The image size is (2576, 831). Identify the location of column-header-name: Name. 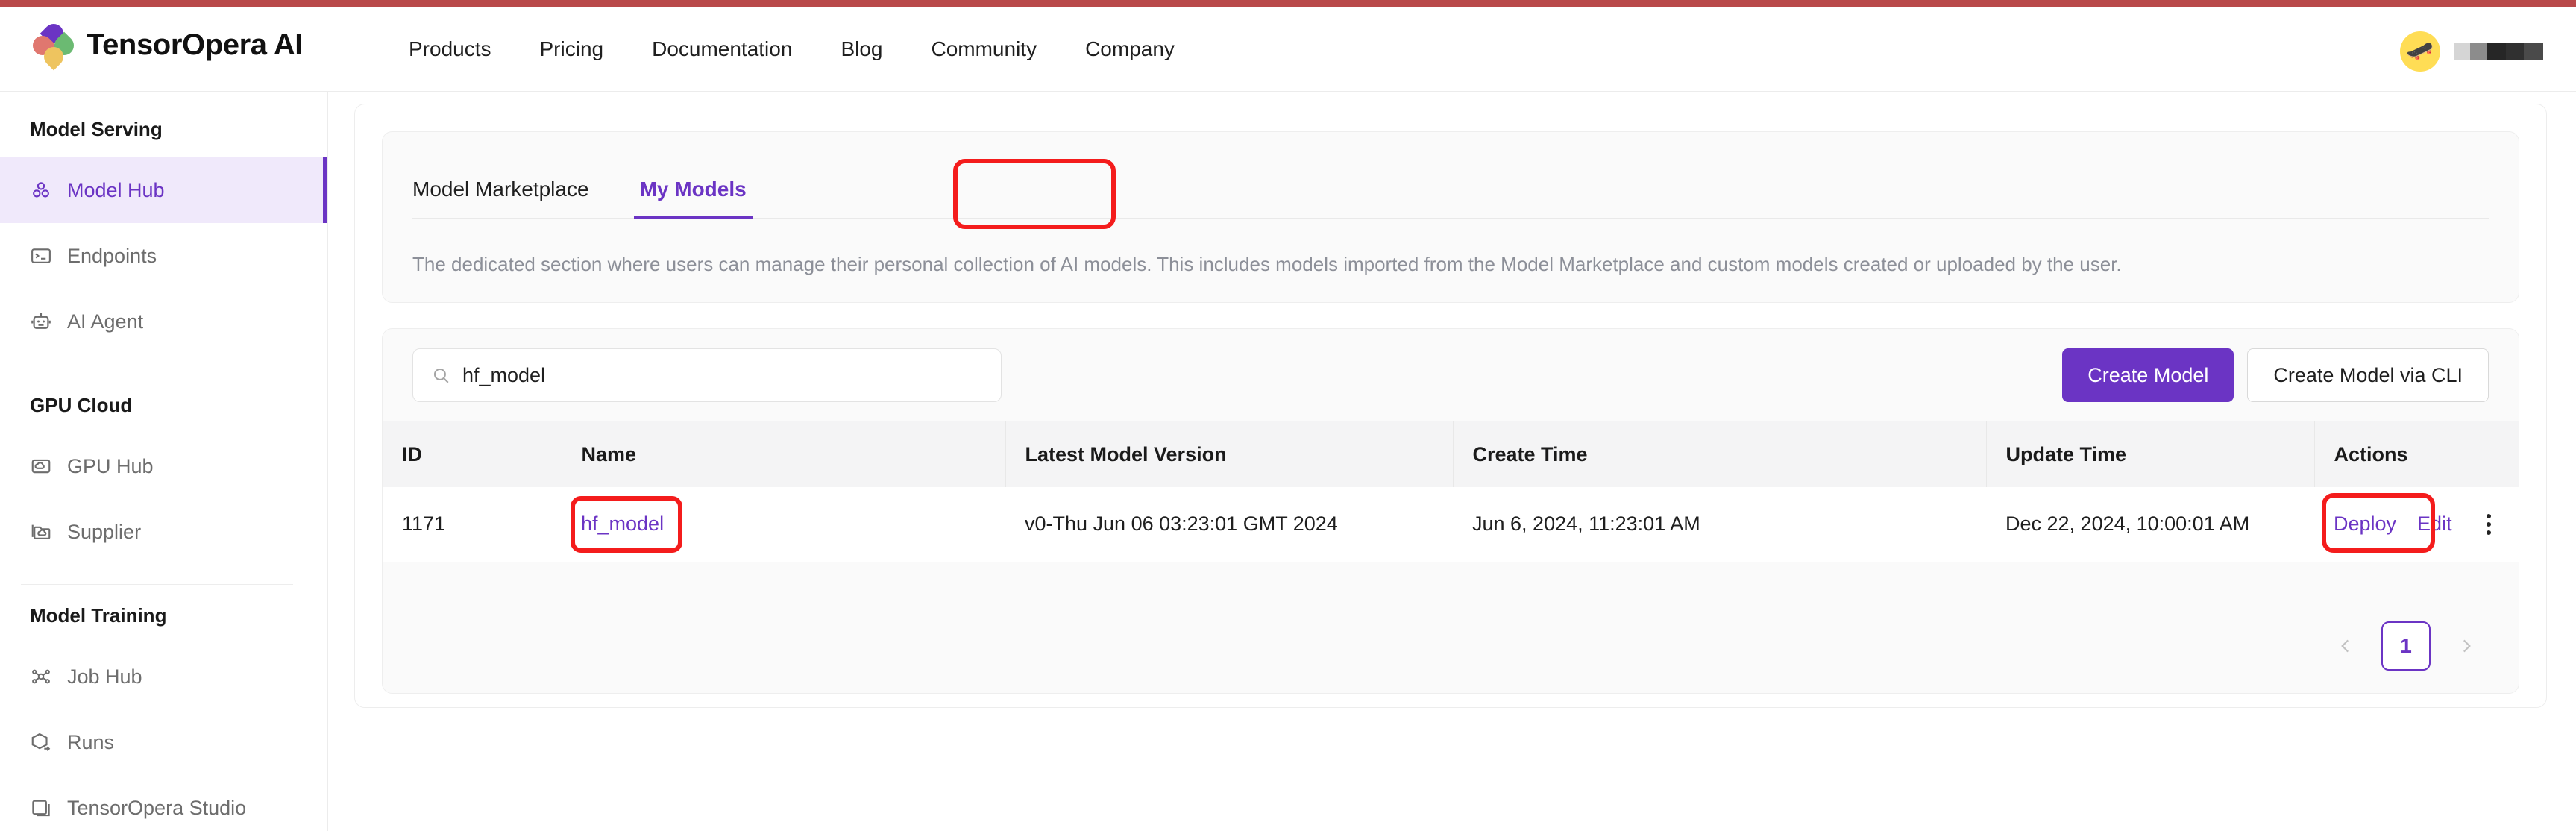
(784, 454).